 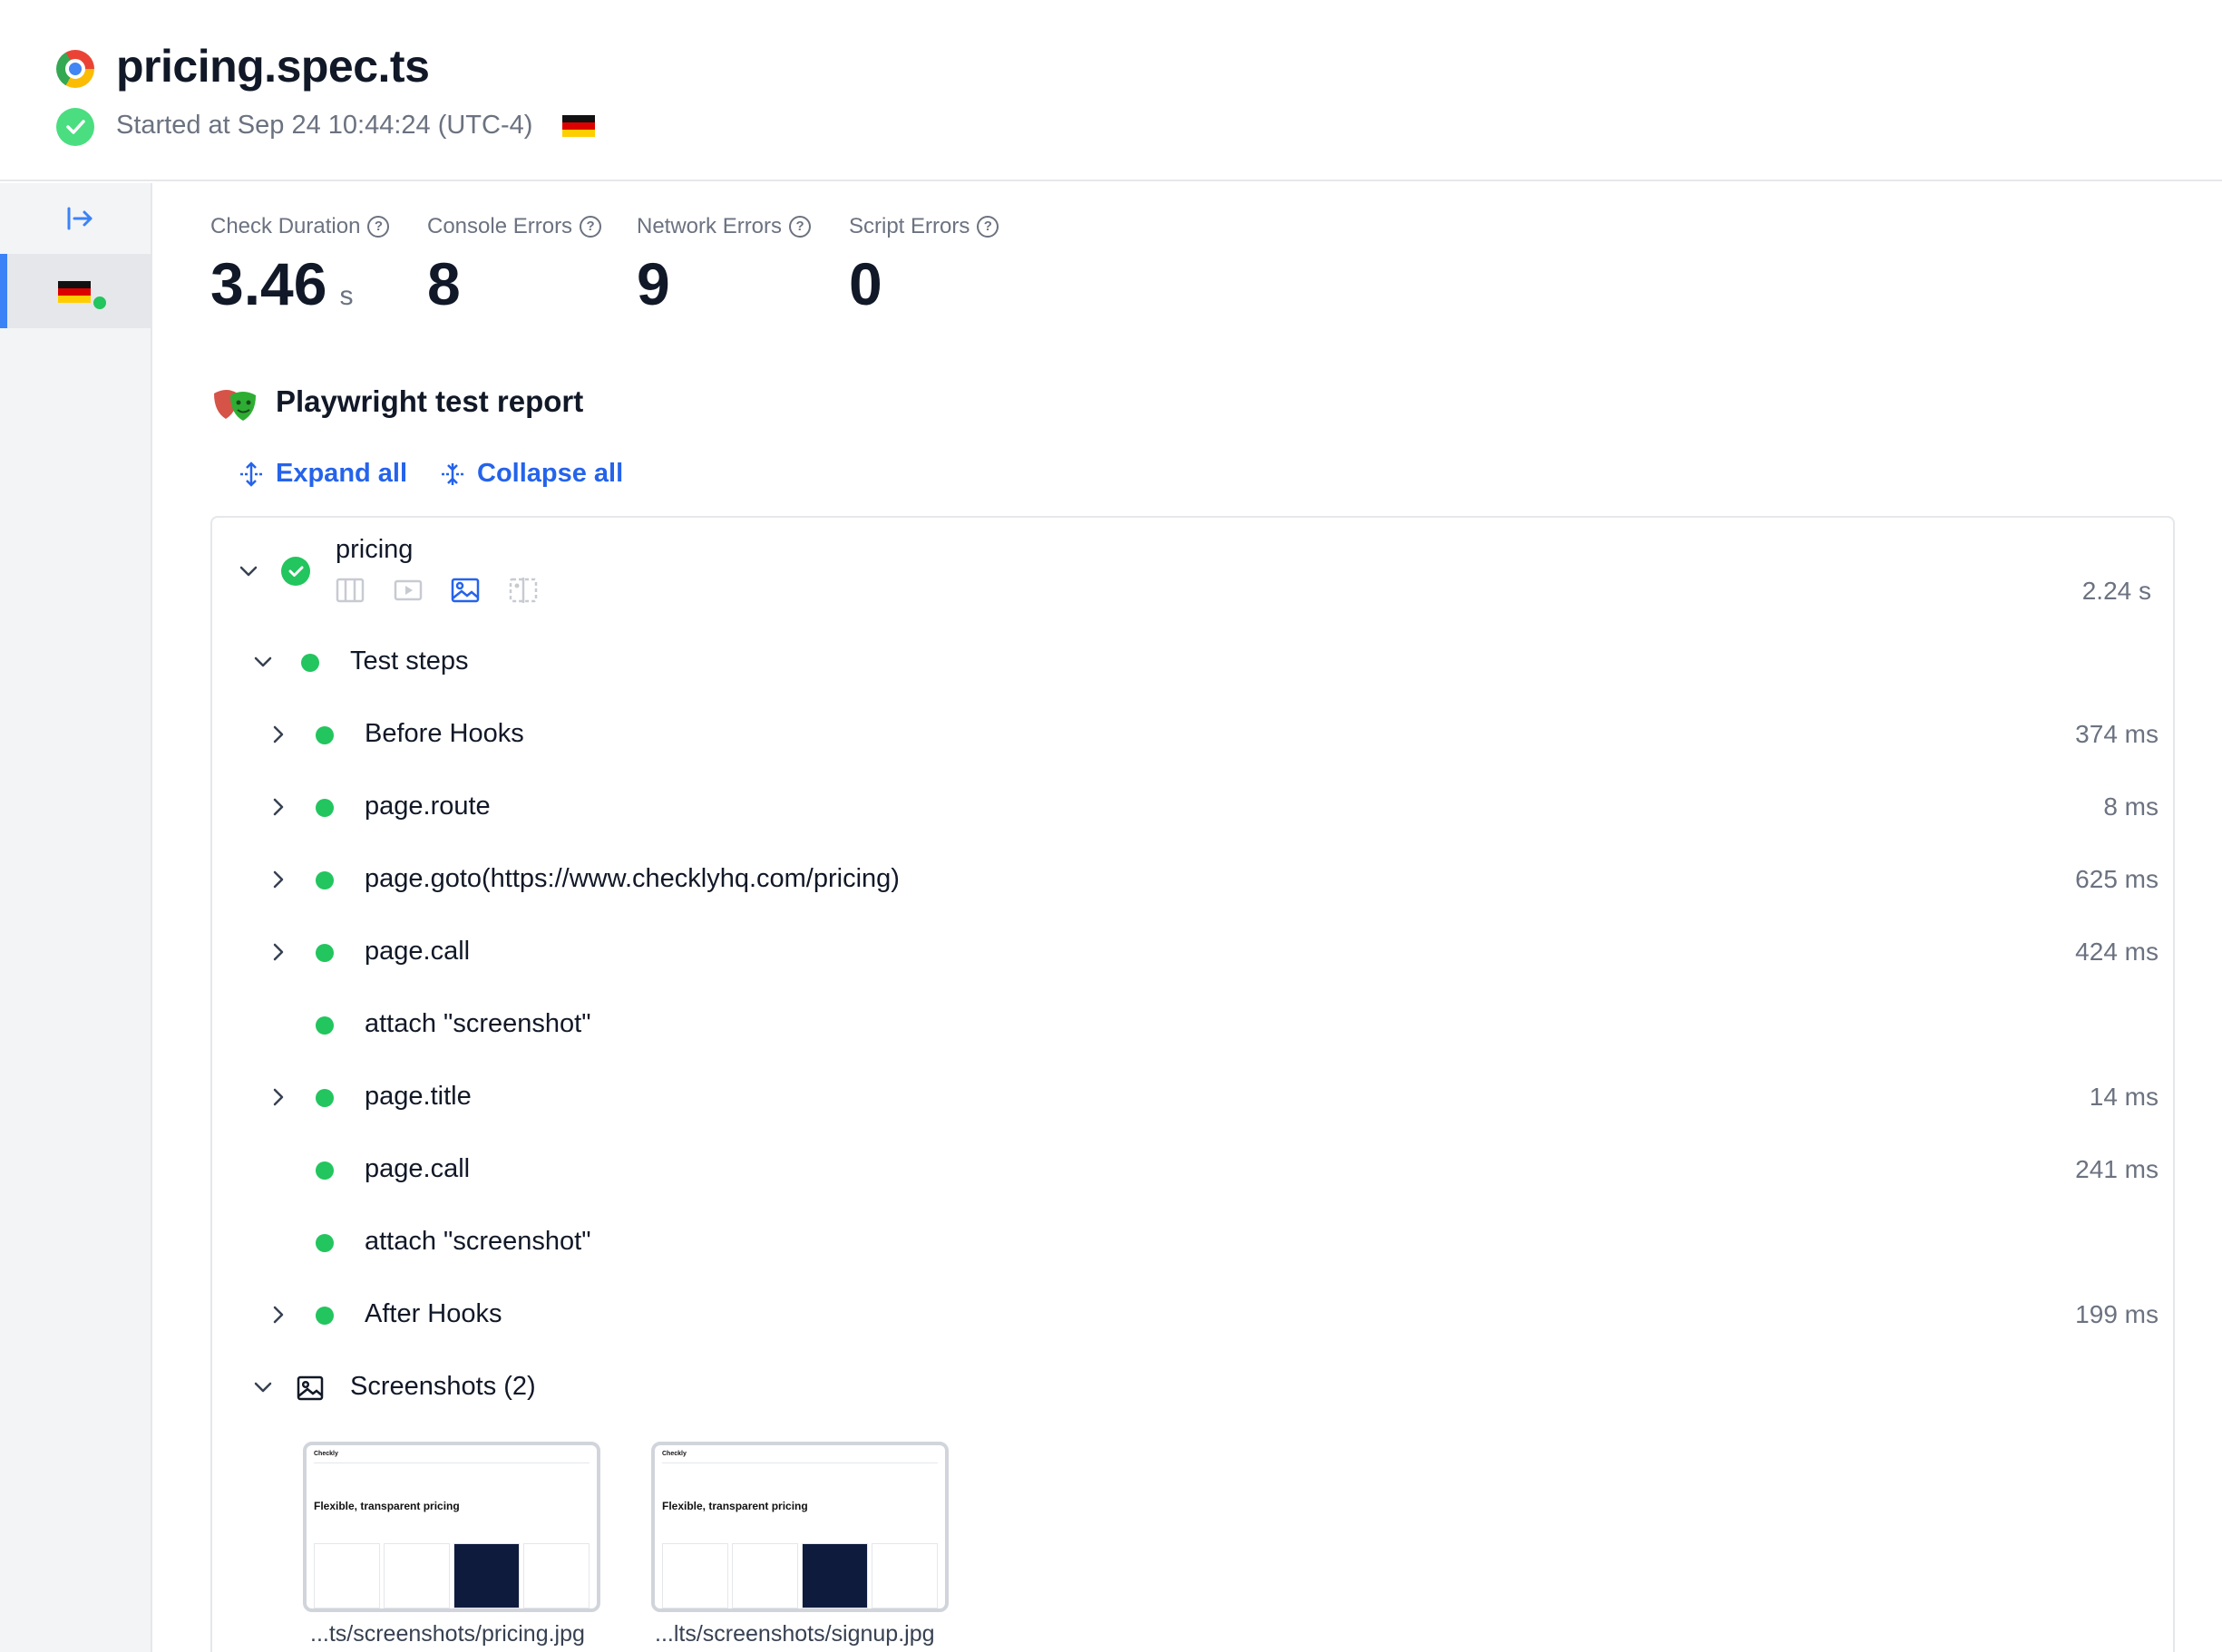 What do you see at coordinates (2117, 734) in the screenshot?
I see `step-duration: 374 ms` at bounding box center [2117, 734].